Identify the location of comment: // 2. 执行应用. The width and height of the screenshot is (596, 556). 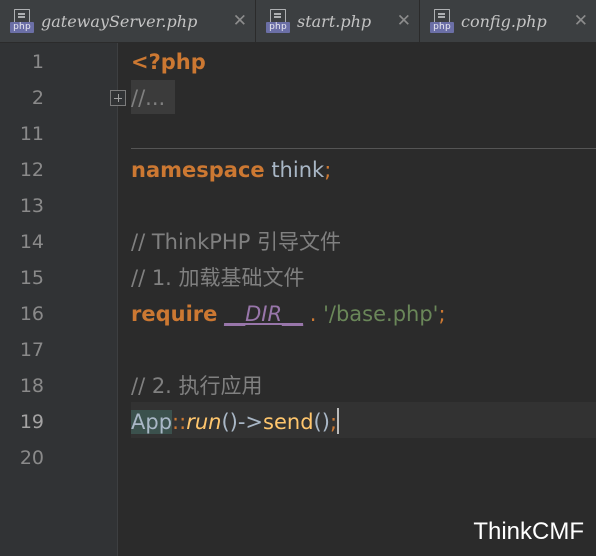
(197, 386).